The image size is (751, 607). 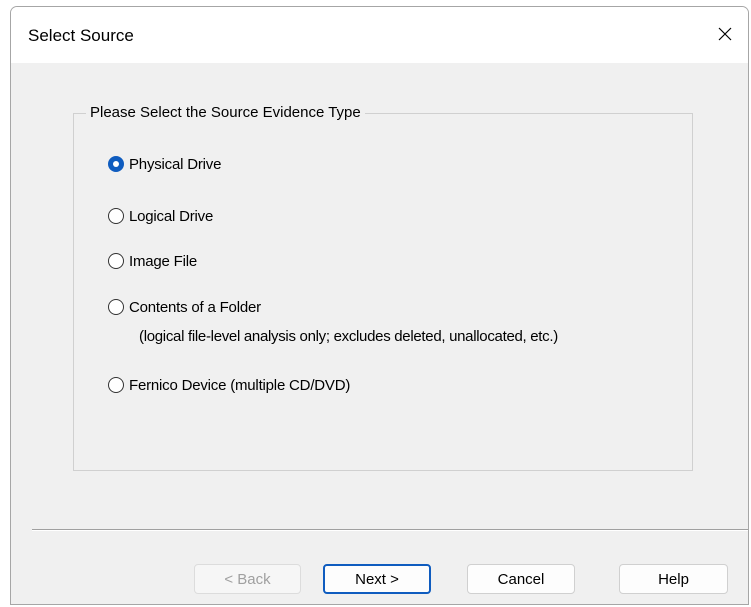 I want to click on close-icon, so click(x=725, y=34).